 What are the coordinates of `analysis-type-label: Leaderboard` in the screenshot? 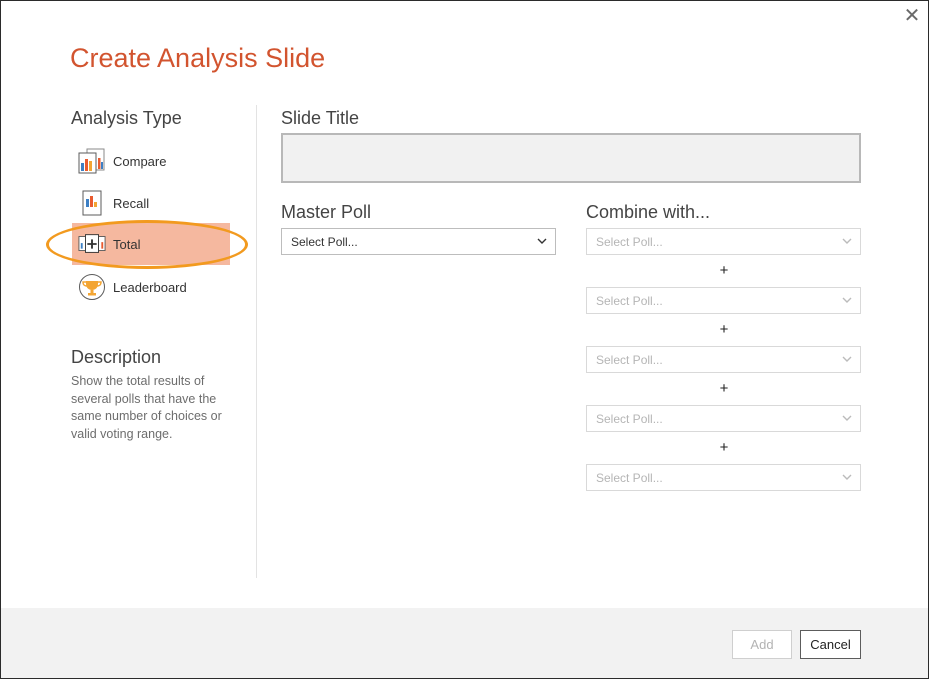 It's located at (150, 287).